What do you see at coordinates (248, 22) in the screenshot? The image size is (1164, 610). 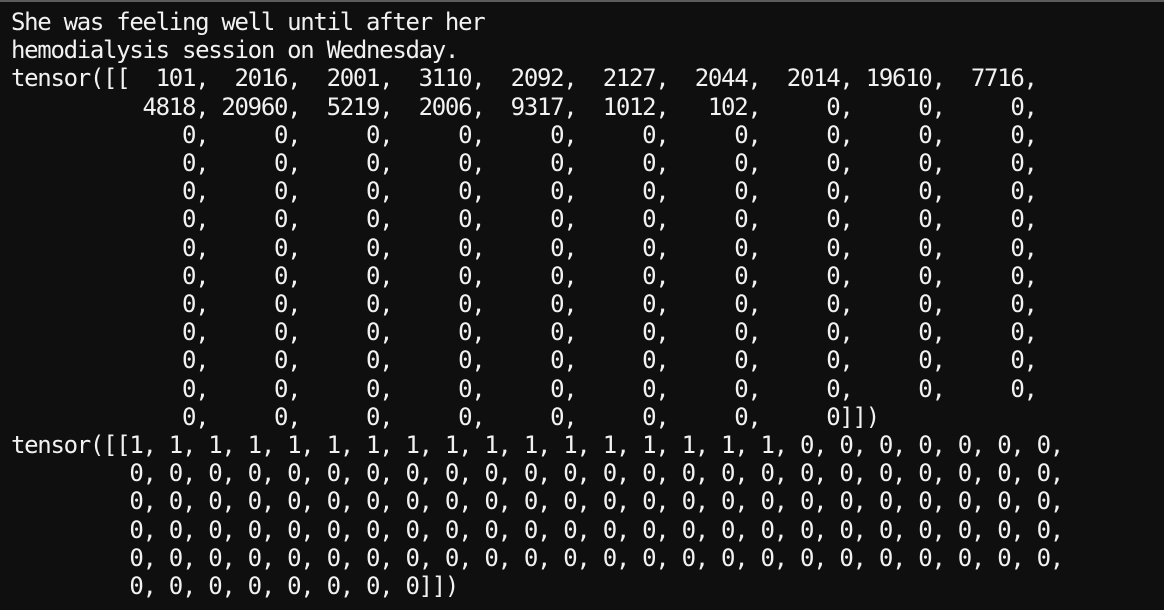 I see `terminal-line: She was feeling well until after her` at bounding box center [248, 22].